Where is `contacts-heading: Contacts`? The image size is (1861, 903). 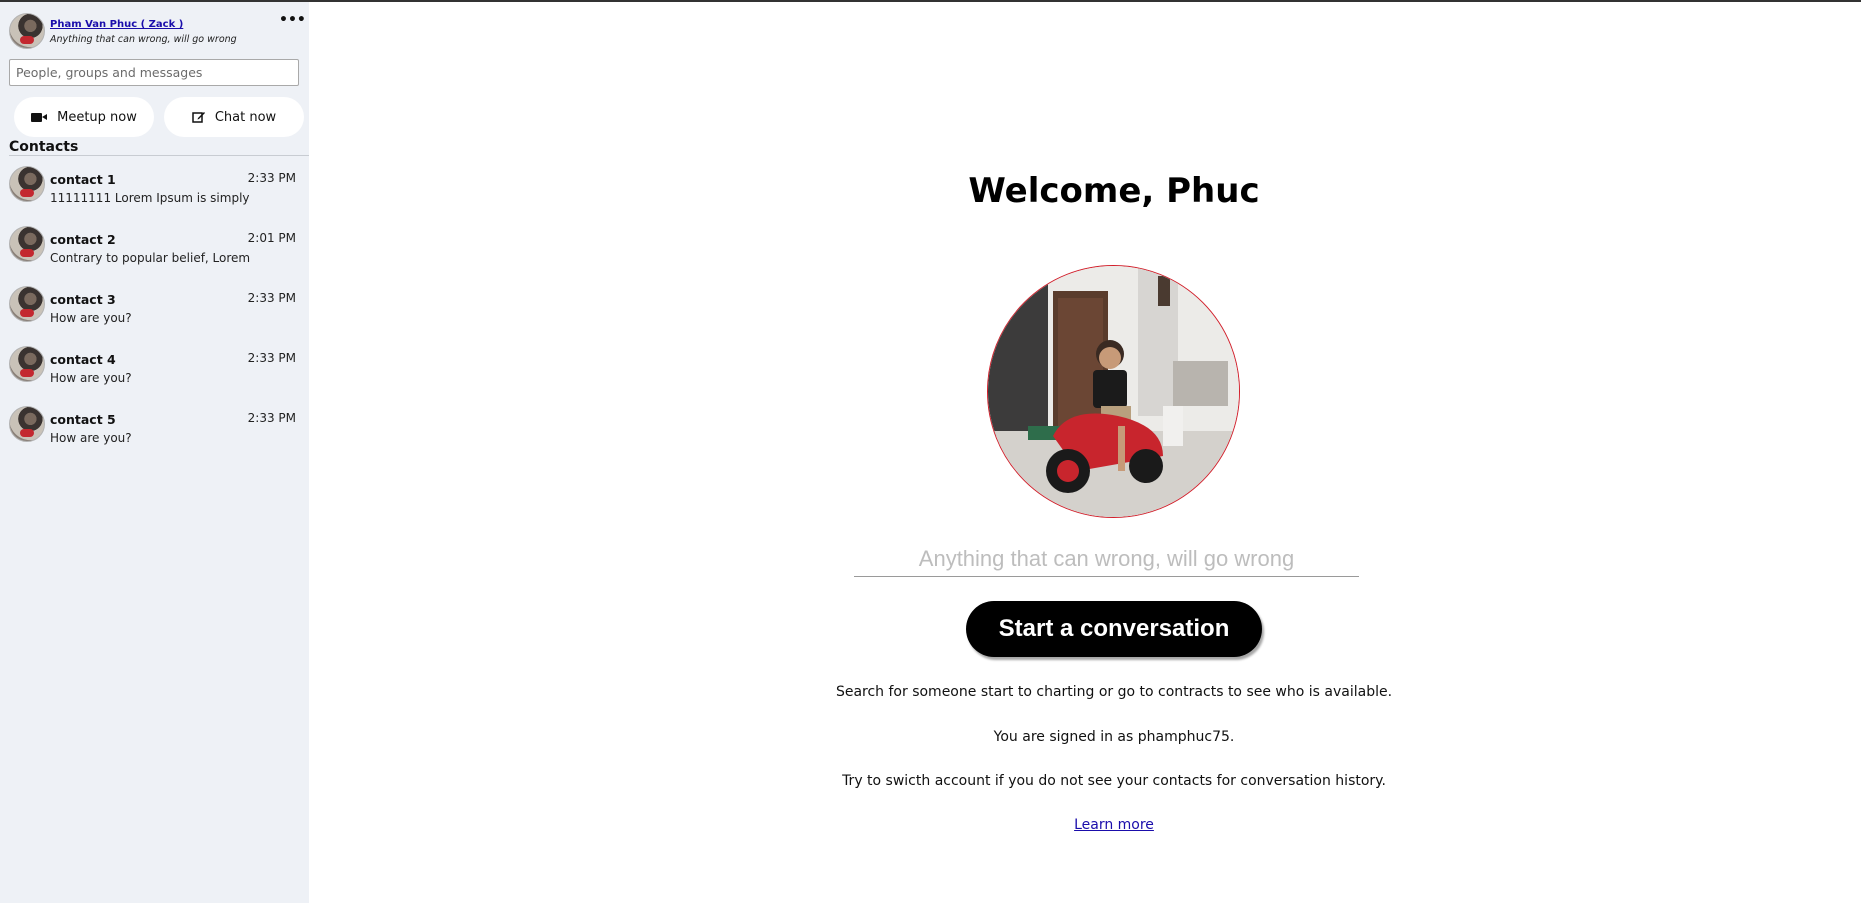 contacts-heading: Contacts is located at coordinates (44, 147).